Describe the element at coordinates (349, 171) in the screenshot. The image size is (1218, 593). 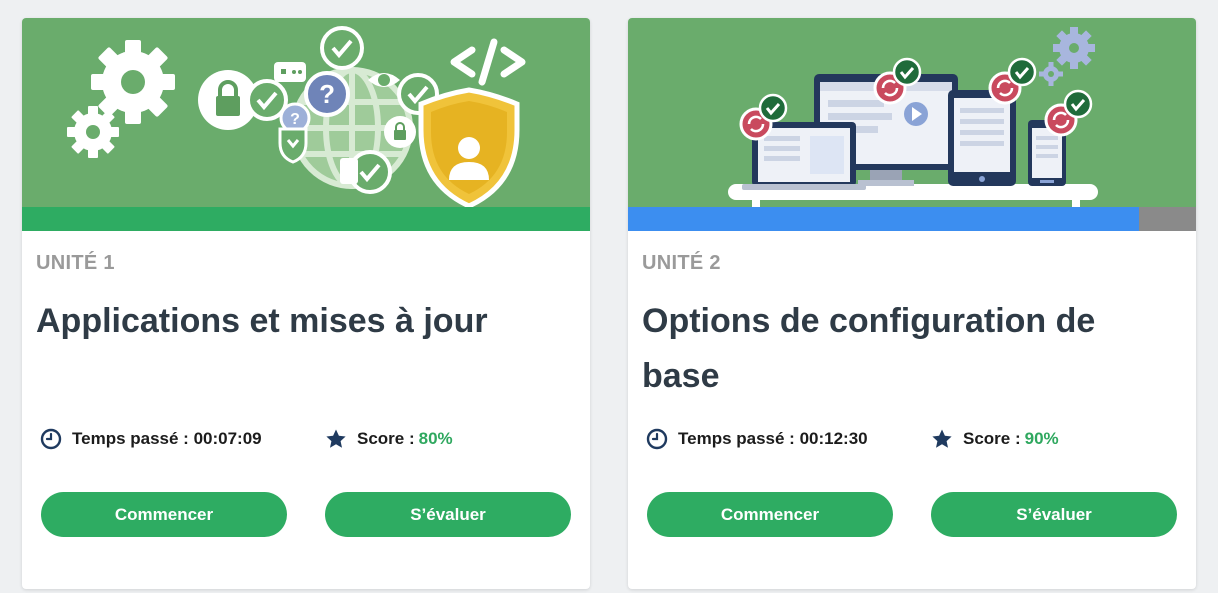
I see `phone-icon` at that location.